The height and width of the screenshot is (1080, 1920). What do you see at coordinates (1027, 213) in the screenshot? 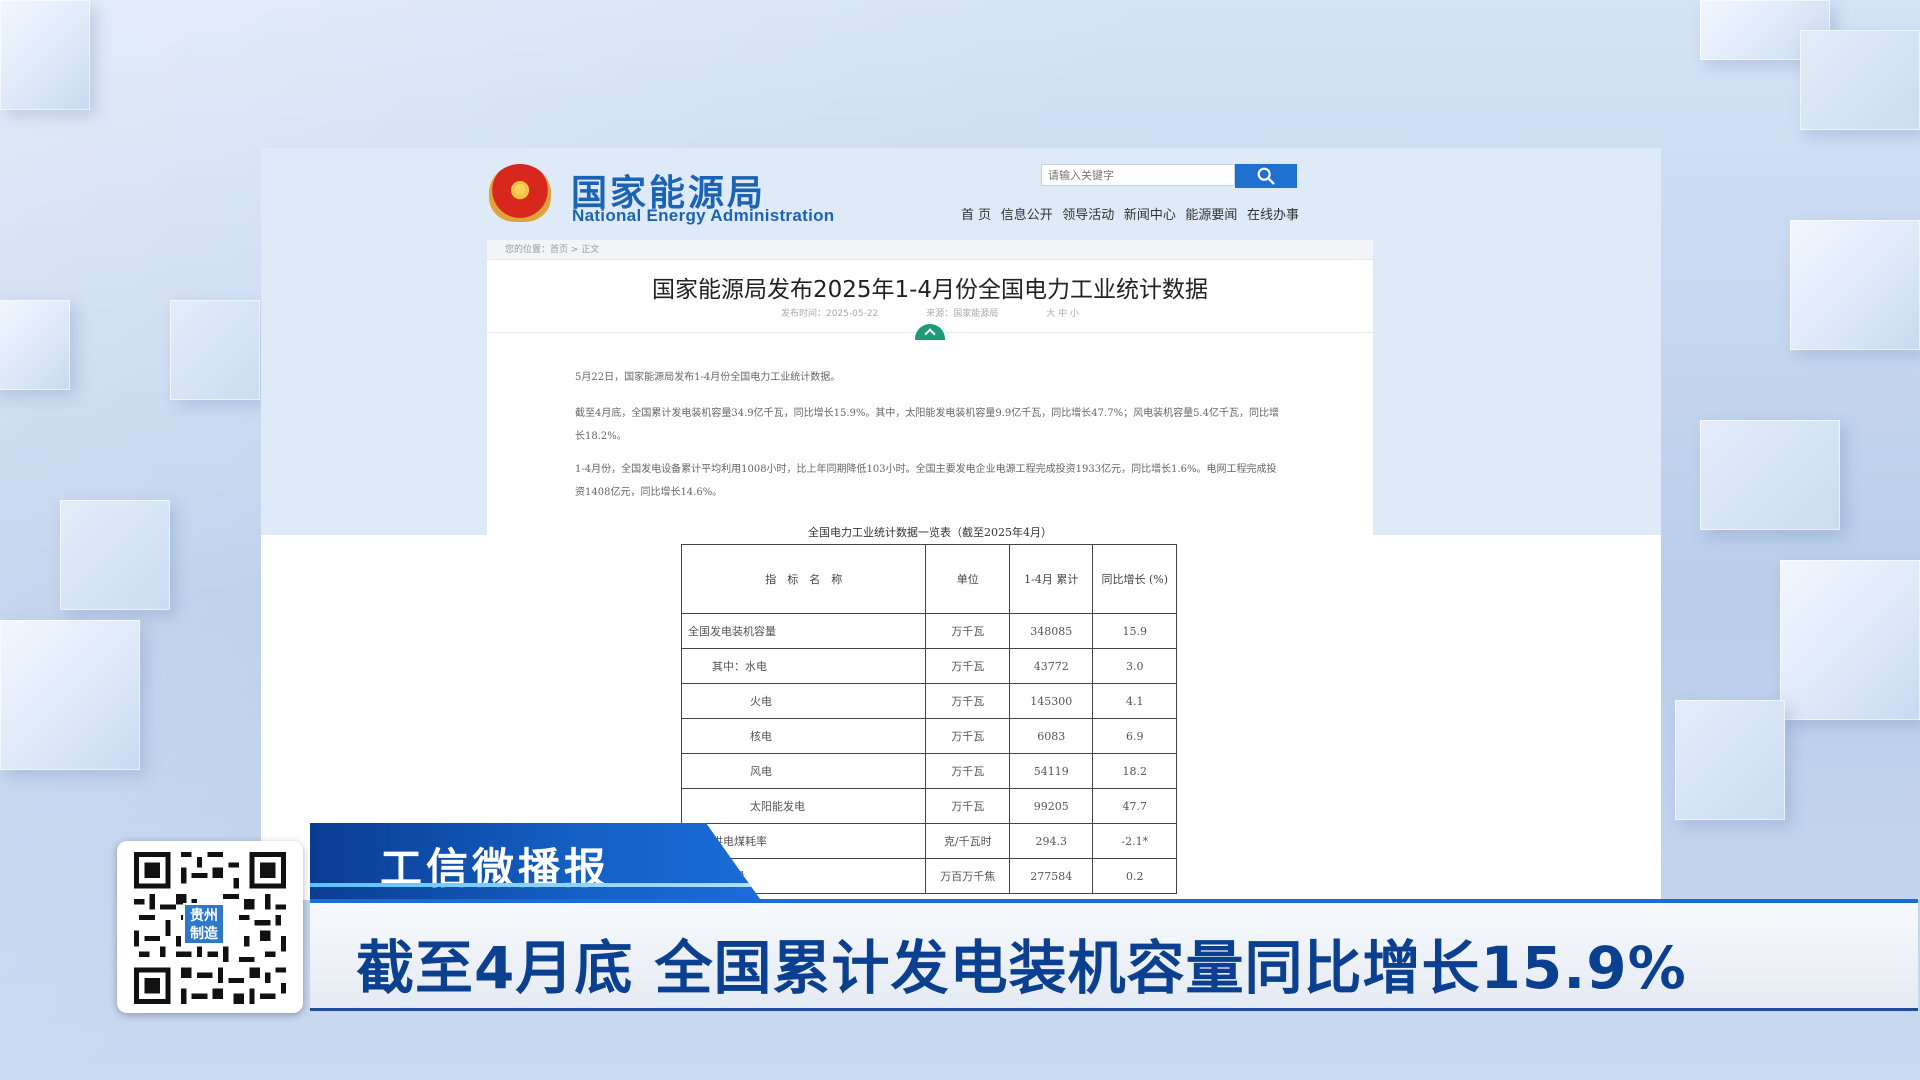
I see `nav-item-info: 信息公开` at bounding box center [1027, 213].